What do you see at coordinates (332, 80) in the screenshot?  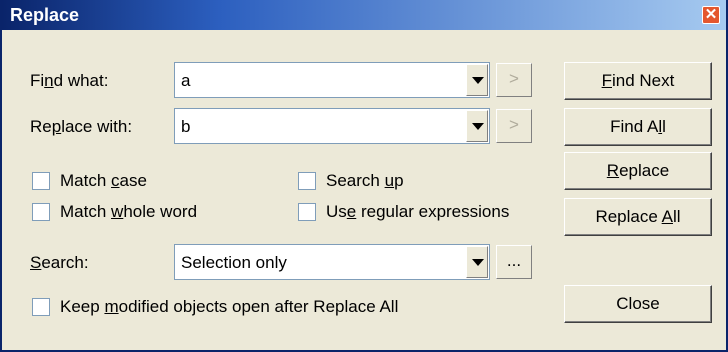 I see `find-what-combobox: a` at bounding box center [332, 80].